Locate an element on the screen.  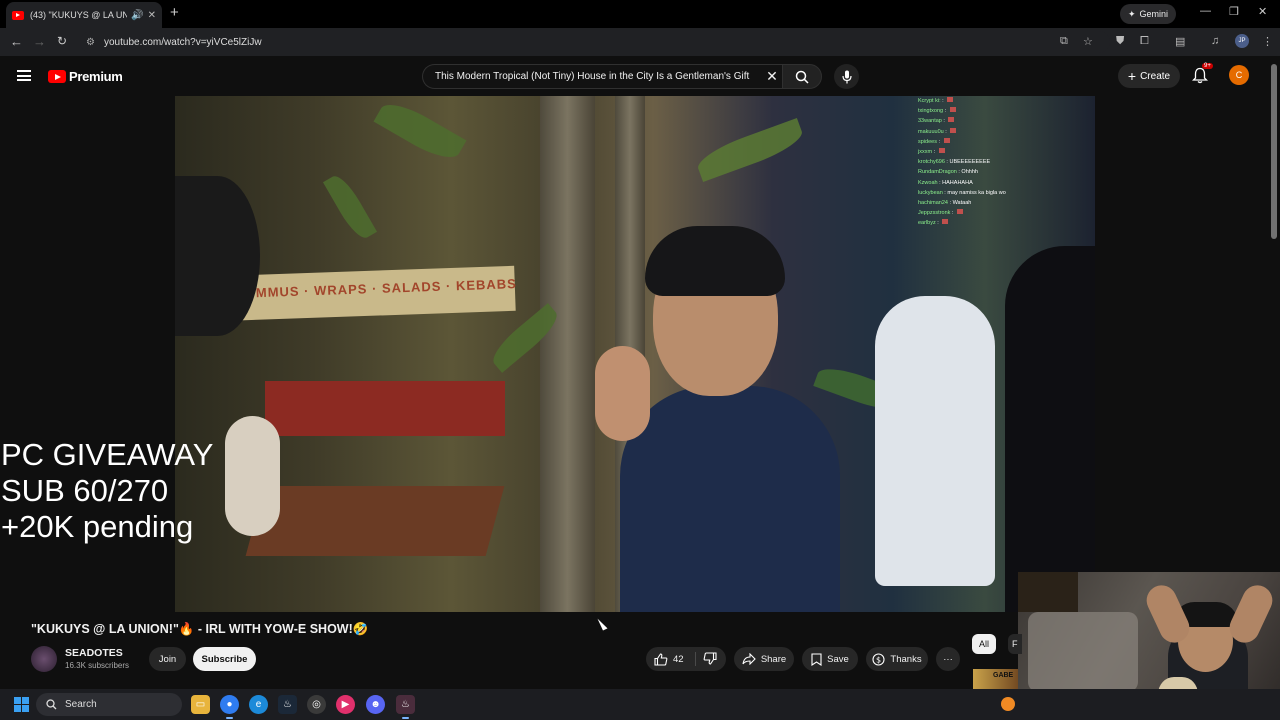
video-bg-table is located at coordinates (375, 521).